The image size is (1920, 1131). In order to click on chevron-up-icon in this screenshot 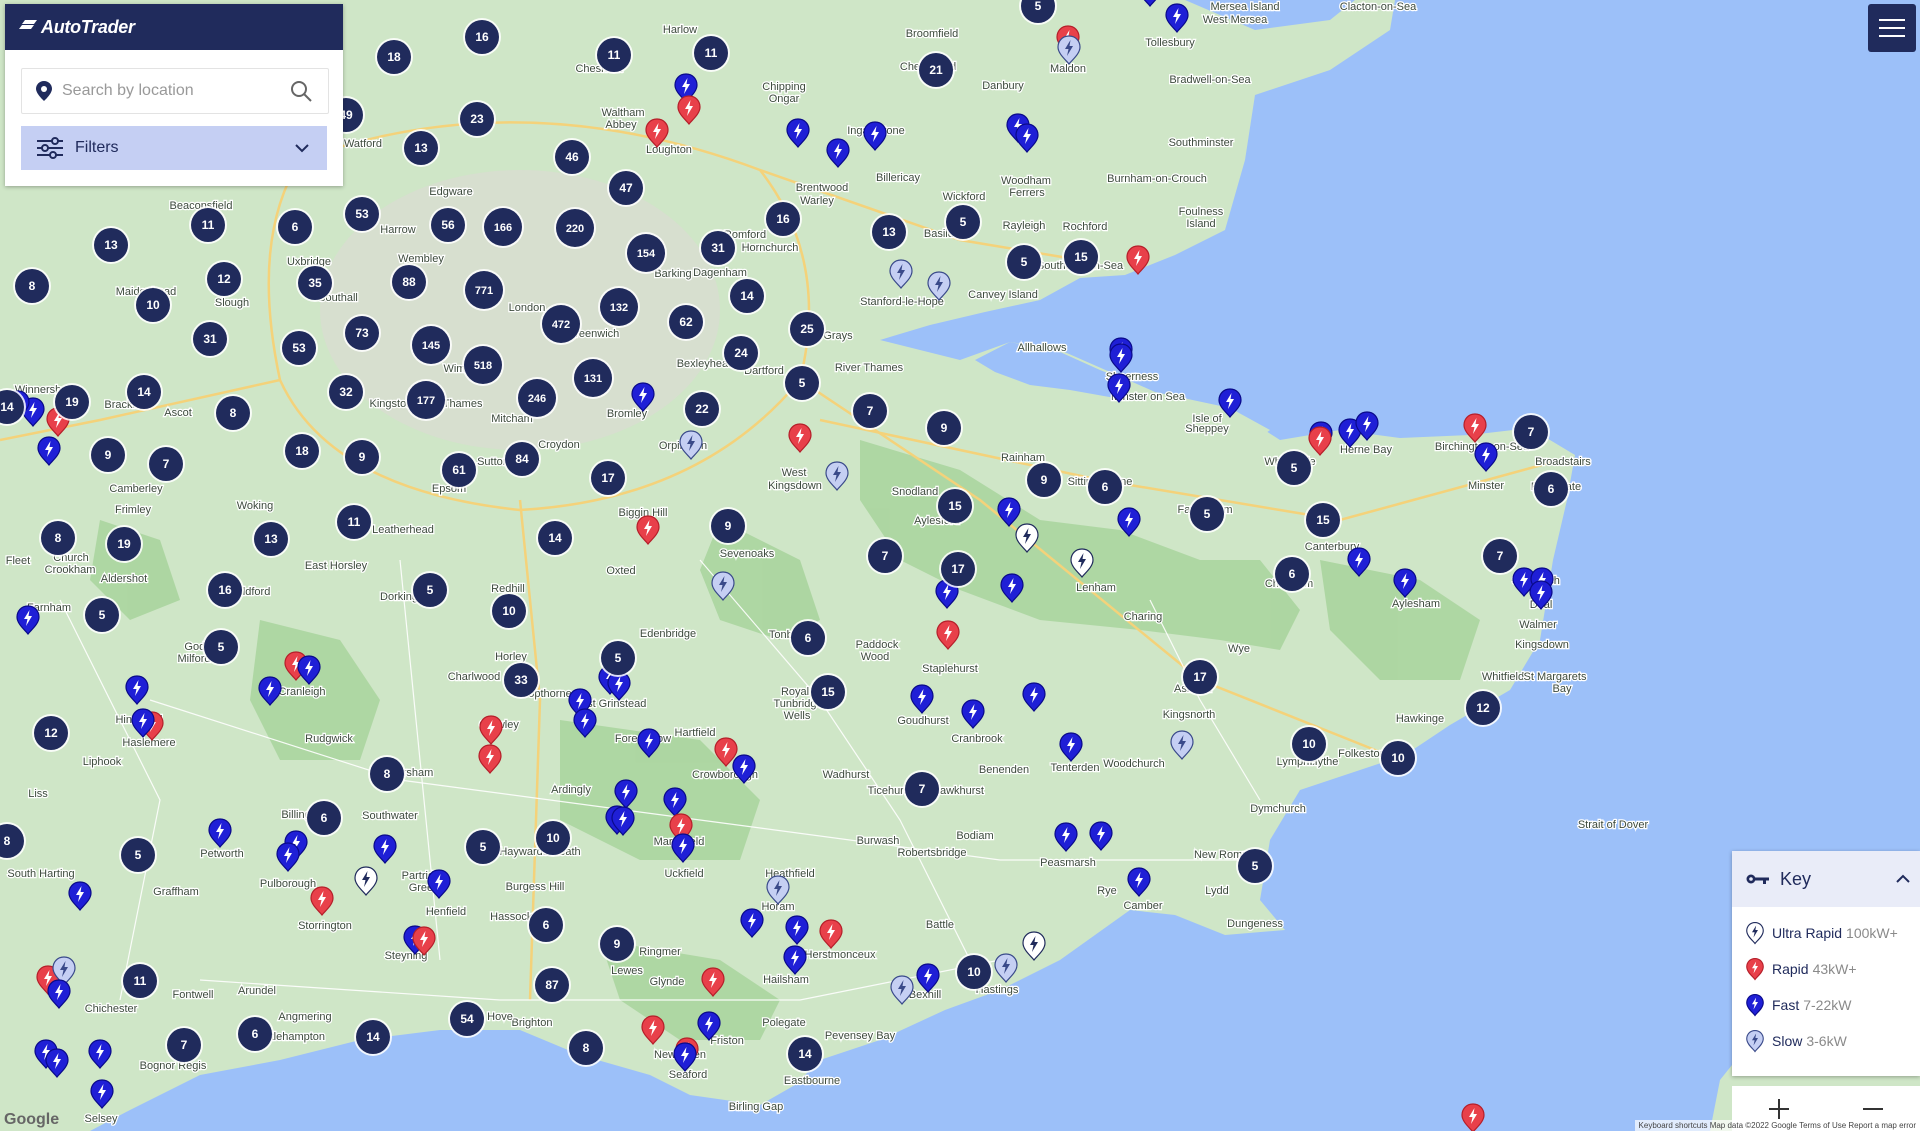, I will do `click(1903, 879)`.